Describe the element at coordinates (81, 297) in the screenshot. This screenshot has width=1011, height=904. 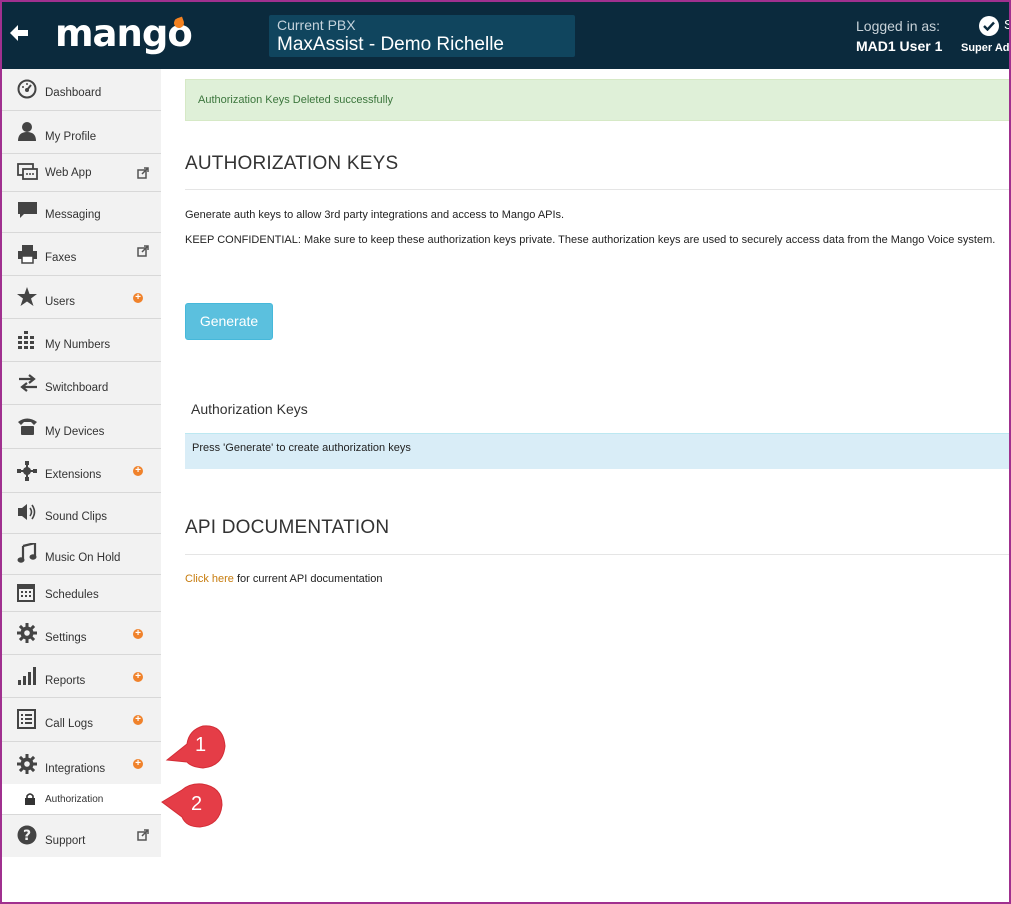
I see `sidebar-item-users: Users +` at that location.